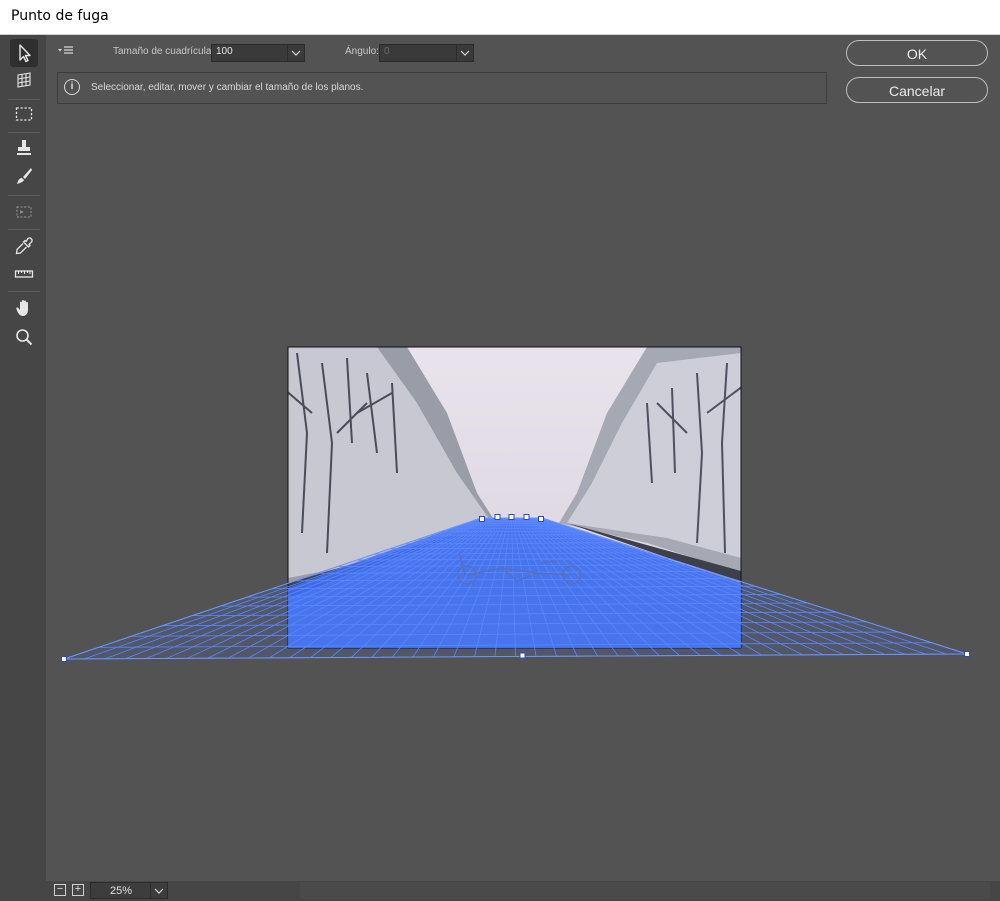  What do you see at coordinates (258, 53) in the screenshot?
I see `grid-size-select: 100` at bounding box center [258, 53].